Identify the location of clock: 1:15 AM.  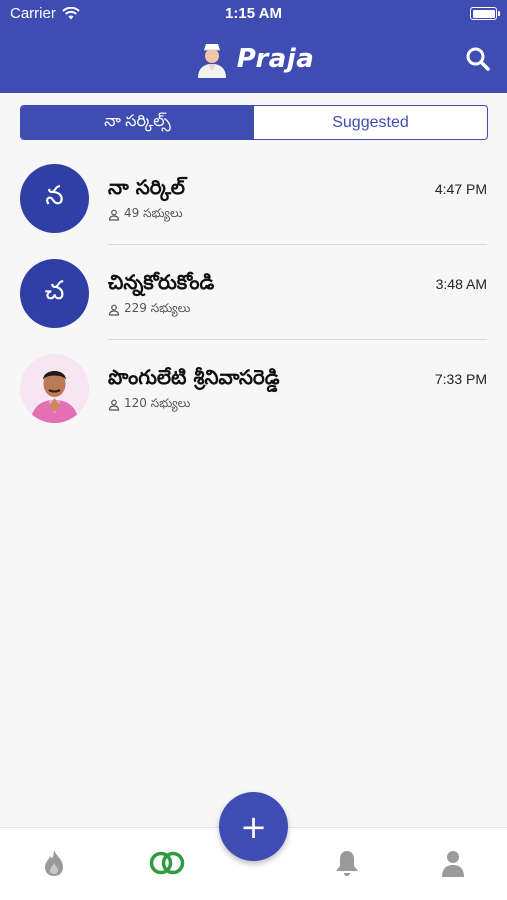
(253, 13).